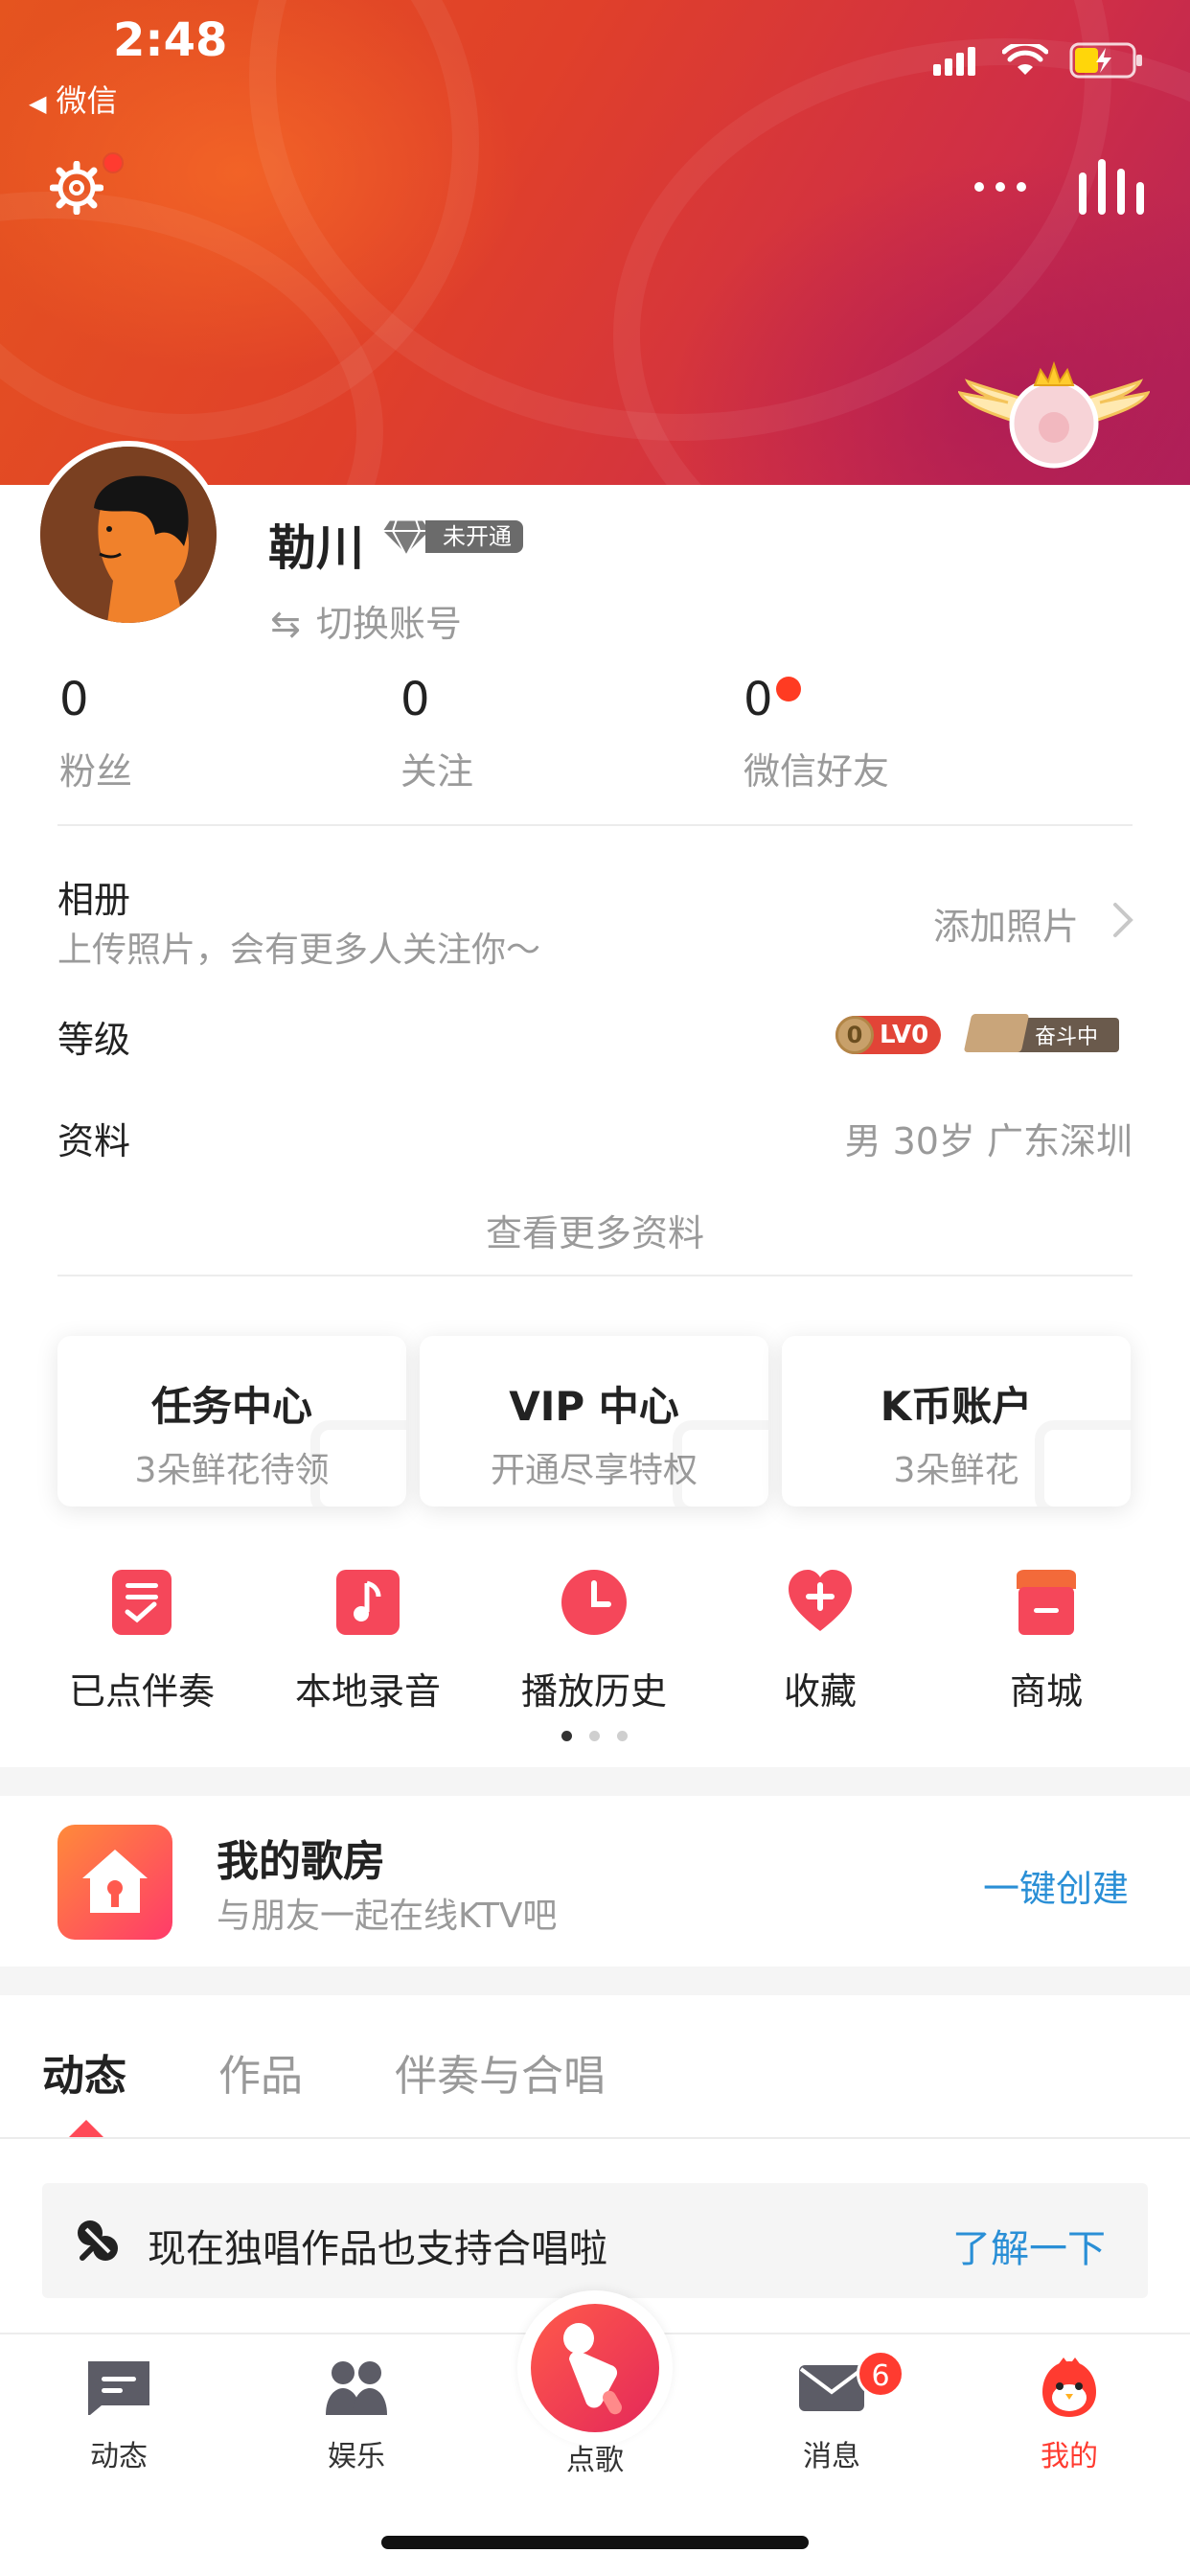 This screenshot has width=1190, height=2576. I want to click on nav-label: 娱乐, so click(357, 2456).